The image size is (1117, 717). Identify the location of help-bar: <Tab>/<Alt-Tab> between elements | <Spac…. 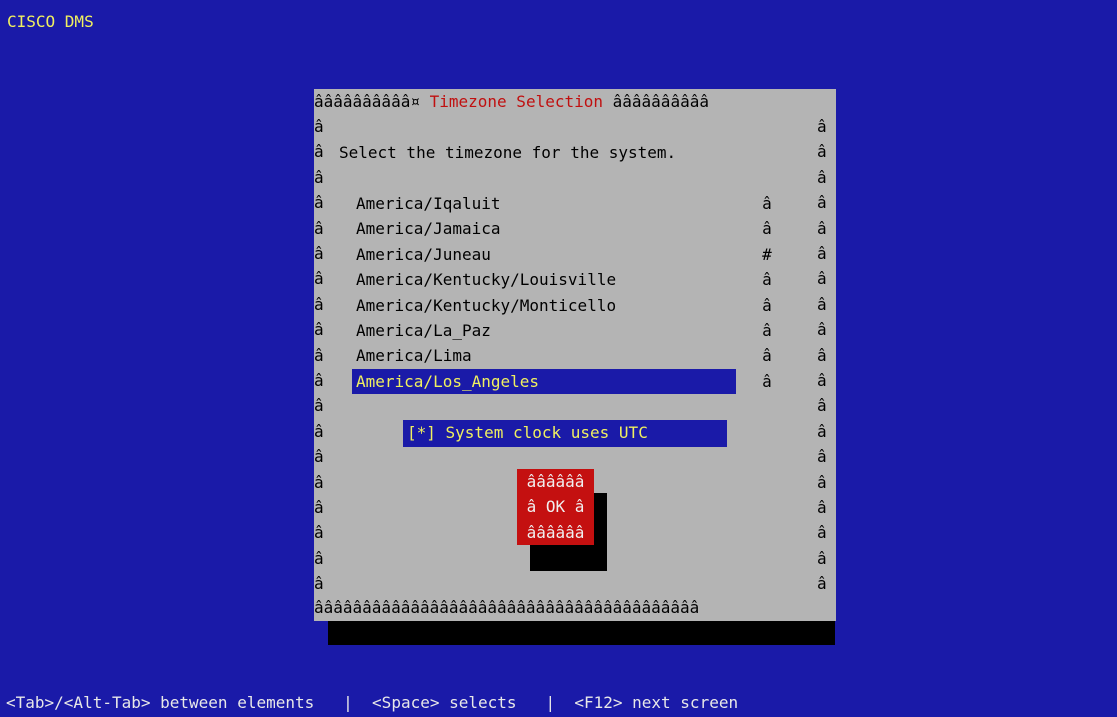
(372, 702).